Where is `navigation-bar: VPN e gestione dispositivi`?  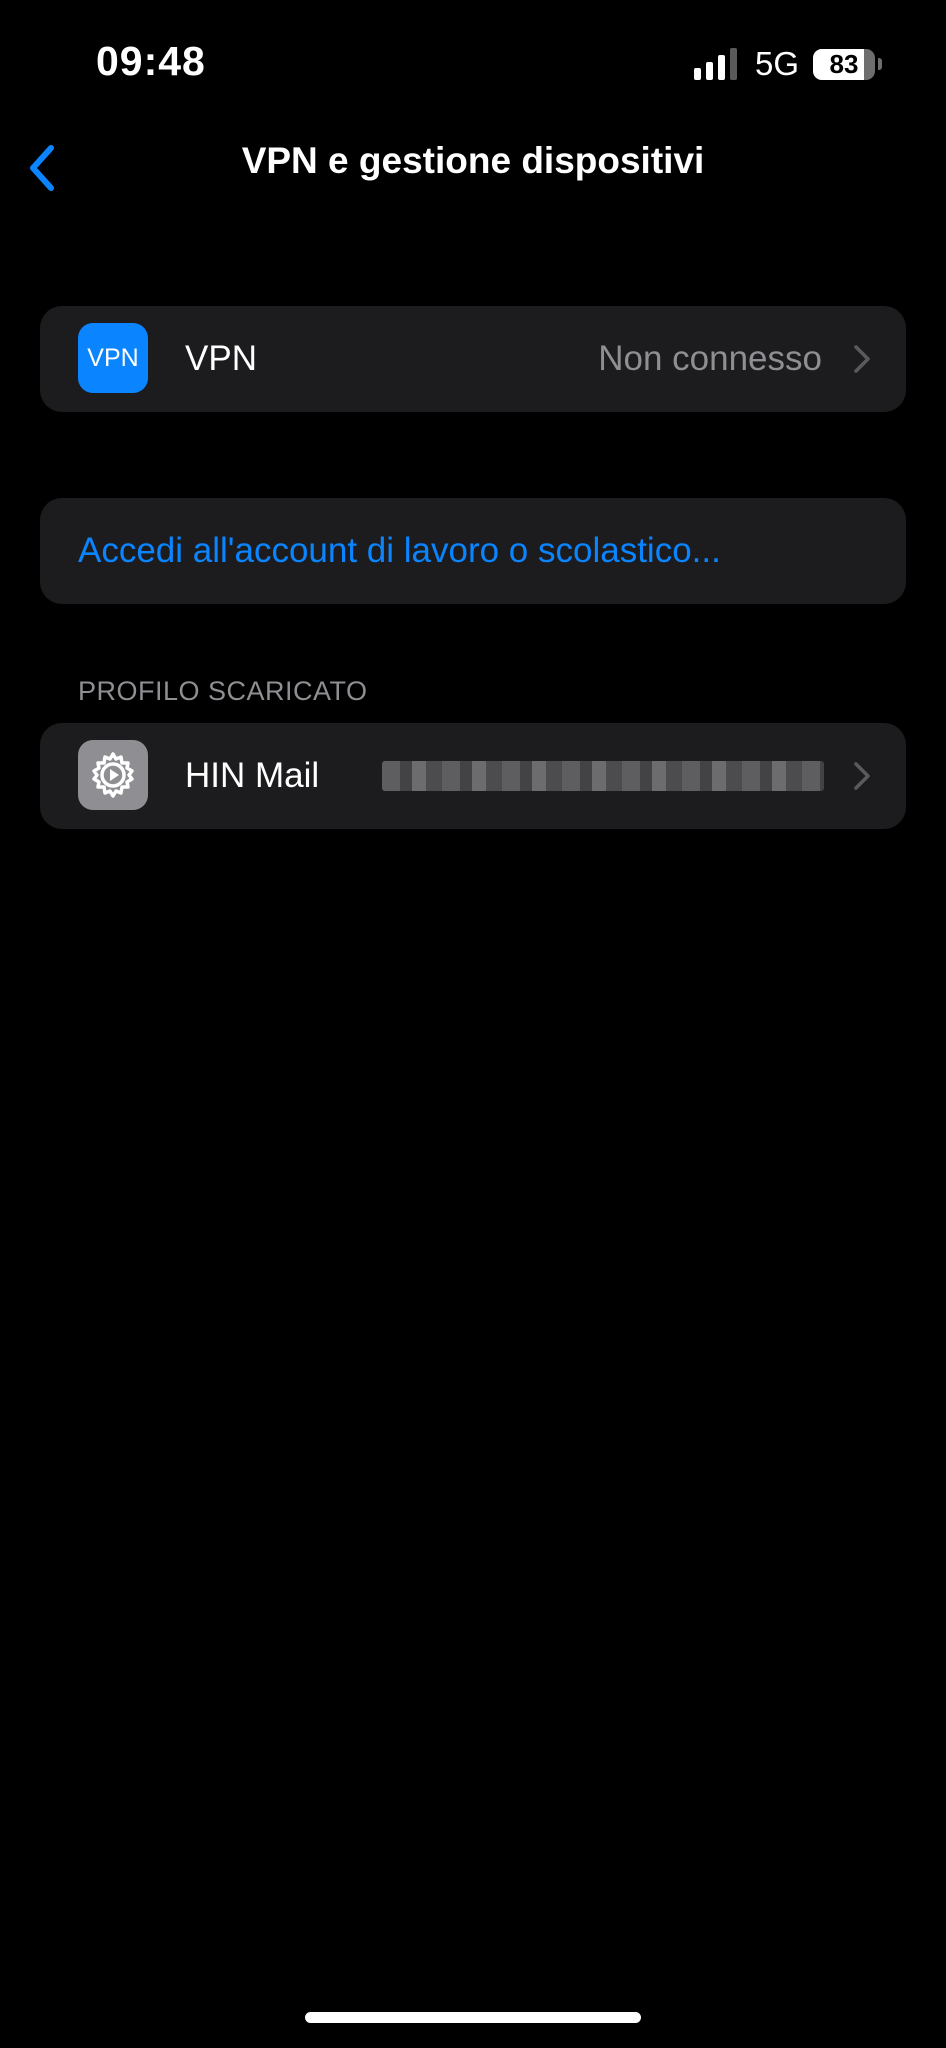 navigation-bar: VPN e gestione dispositivi is located at coordinates (473, 168).